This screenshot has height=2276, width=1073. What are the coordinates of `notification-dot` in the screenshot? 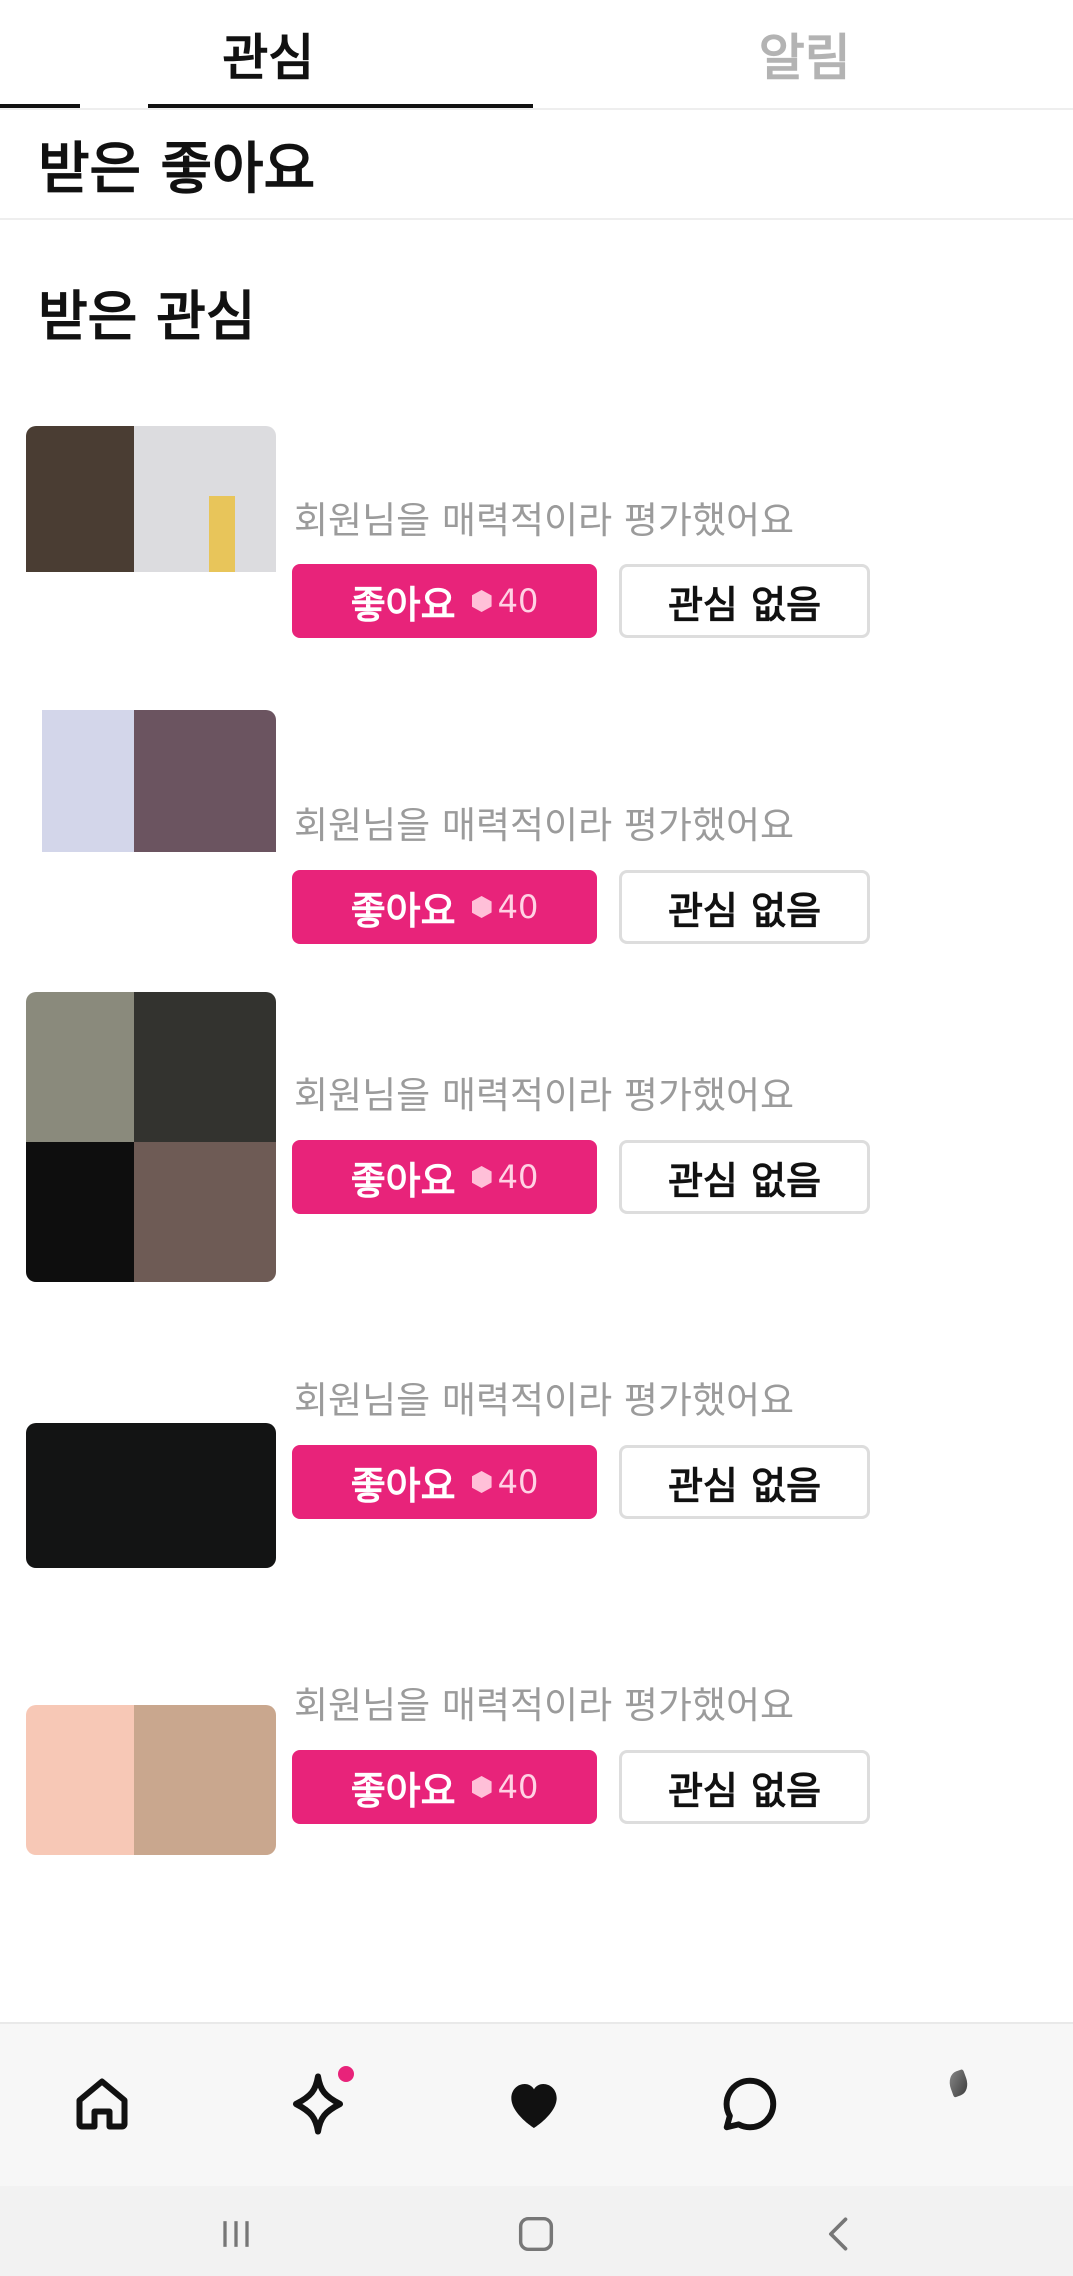 It's located at (346, 2074).